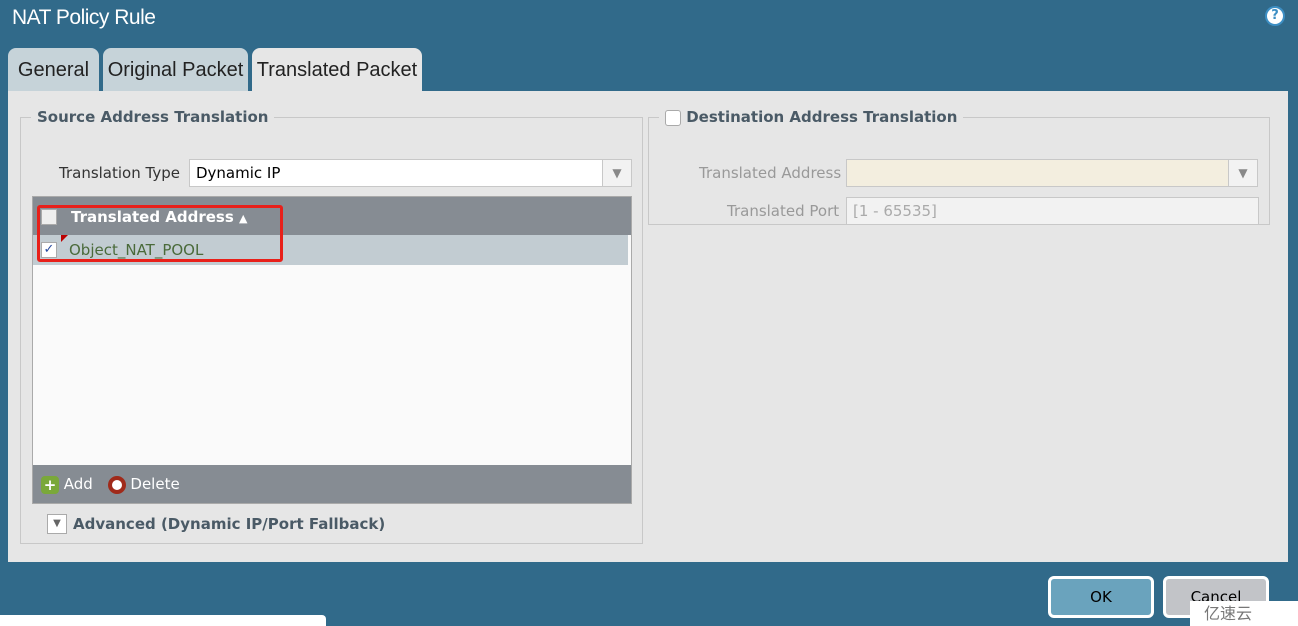 The height and width of the screenshot is (626, 1298). I want to click on translated-port-label: Translated Port, so click(783, 211).